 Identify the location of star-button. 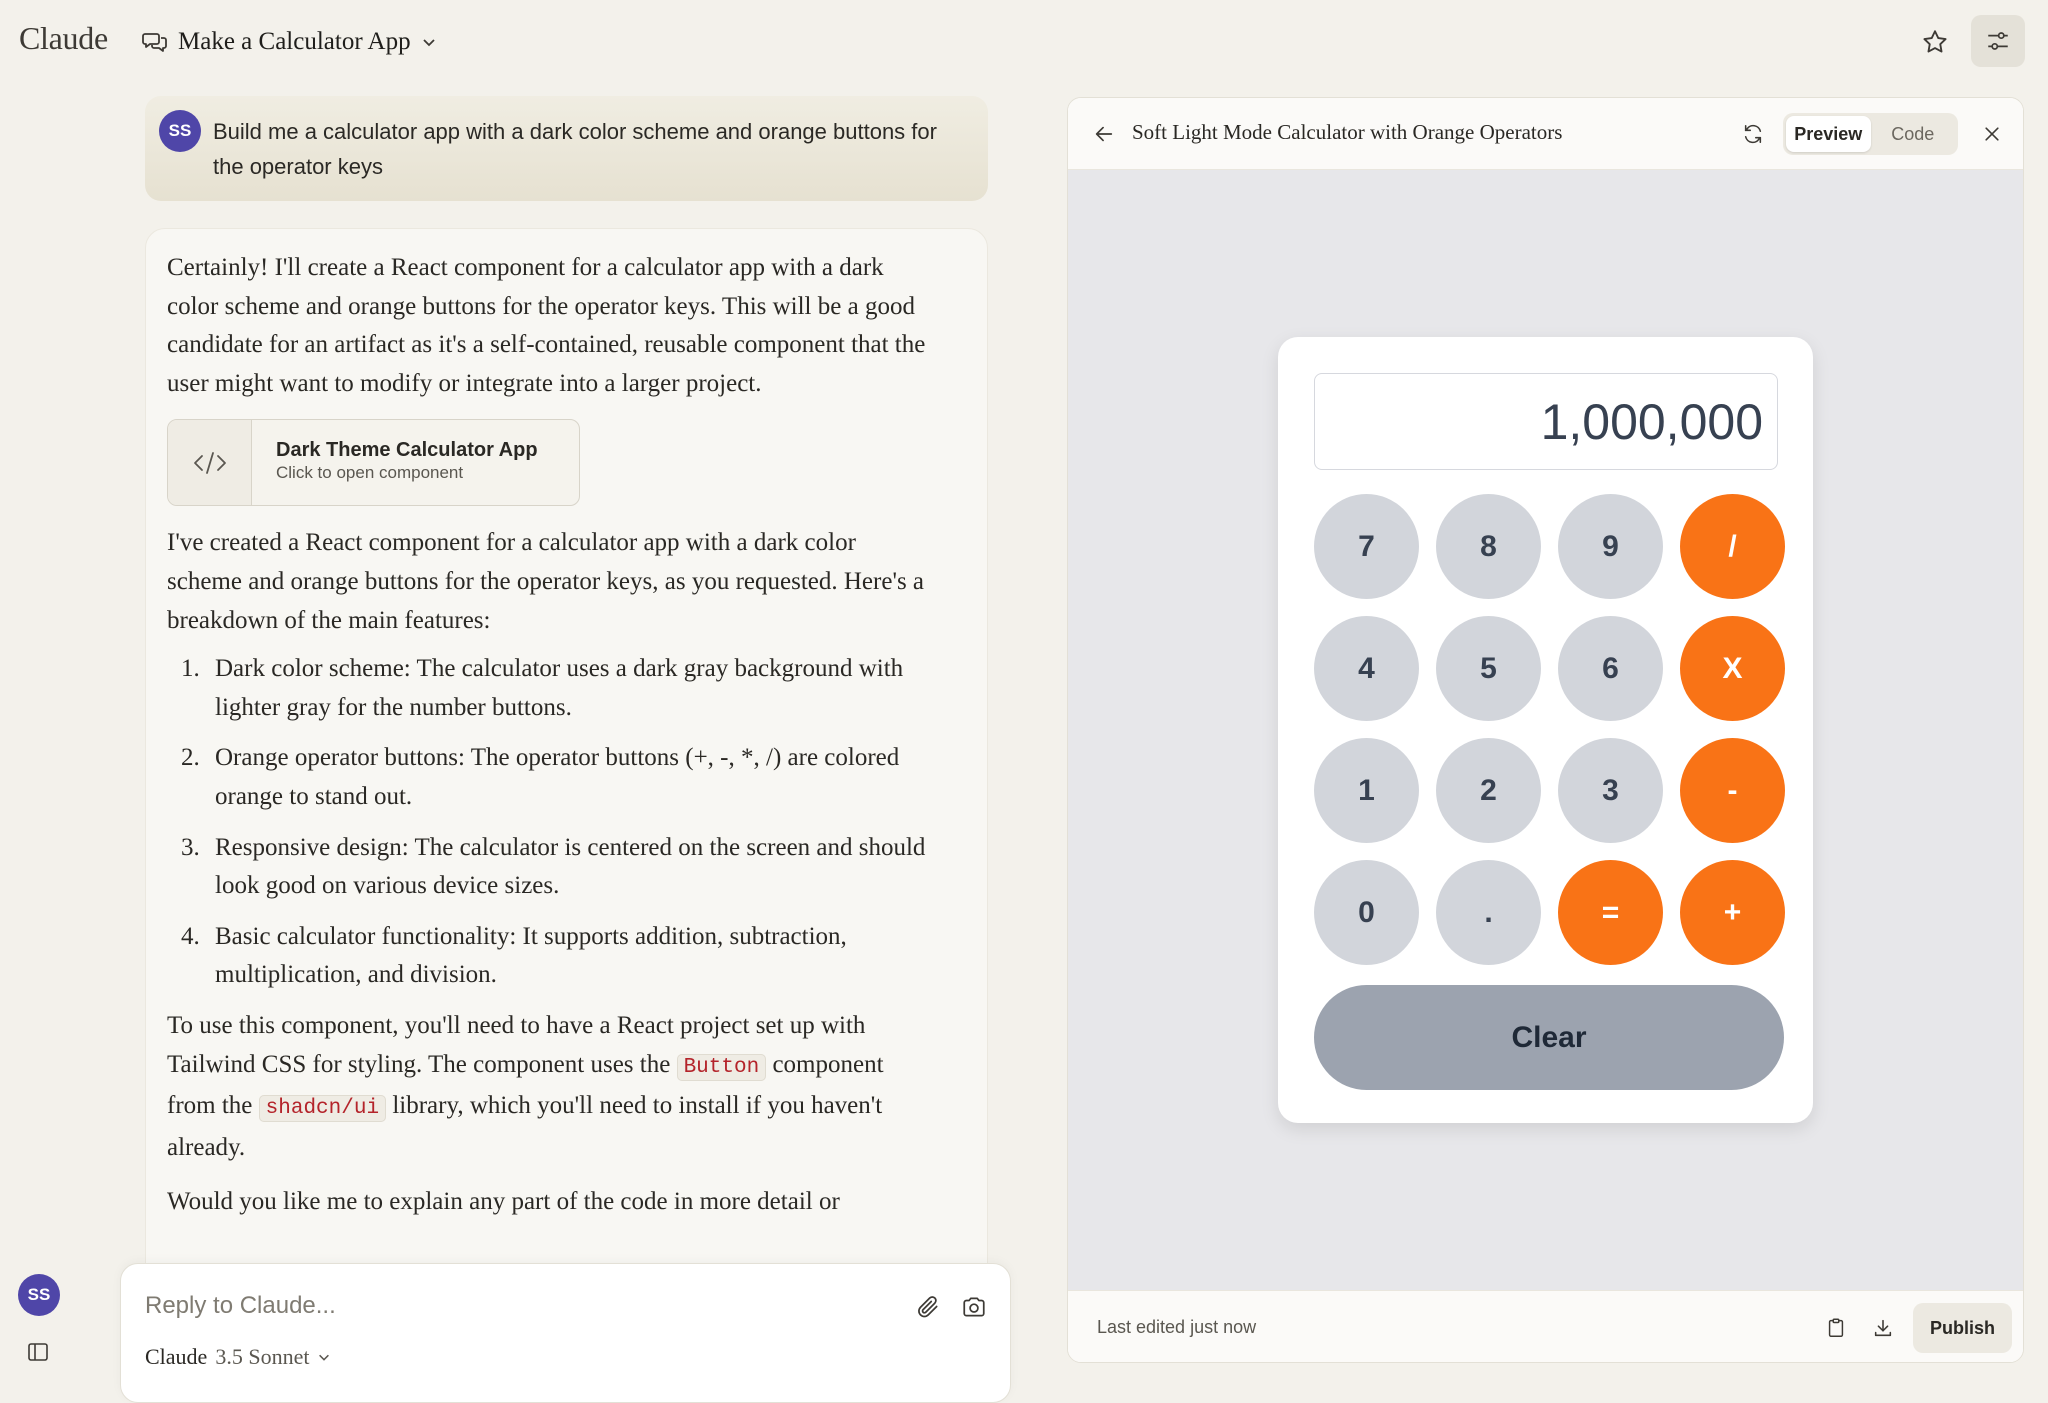
(1935, 42).